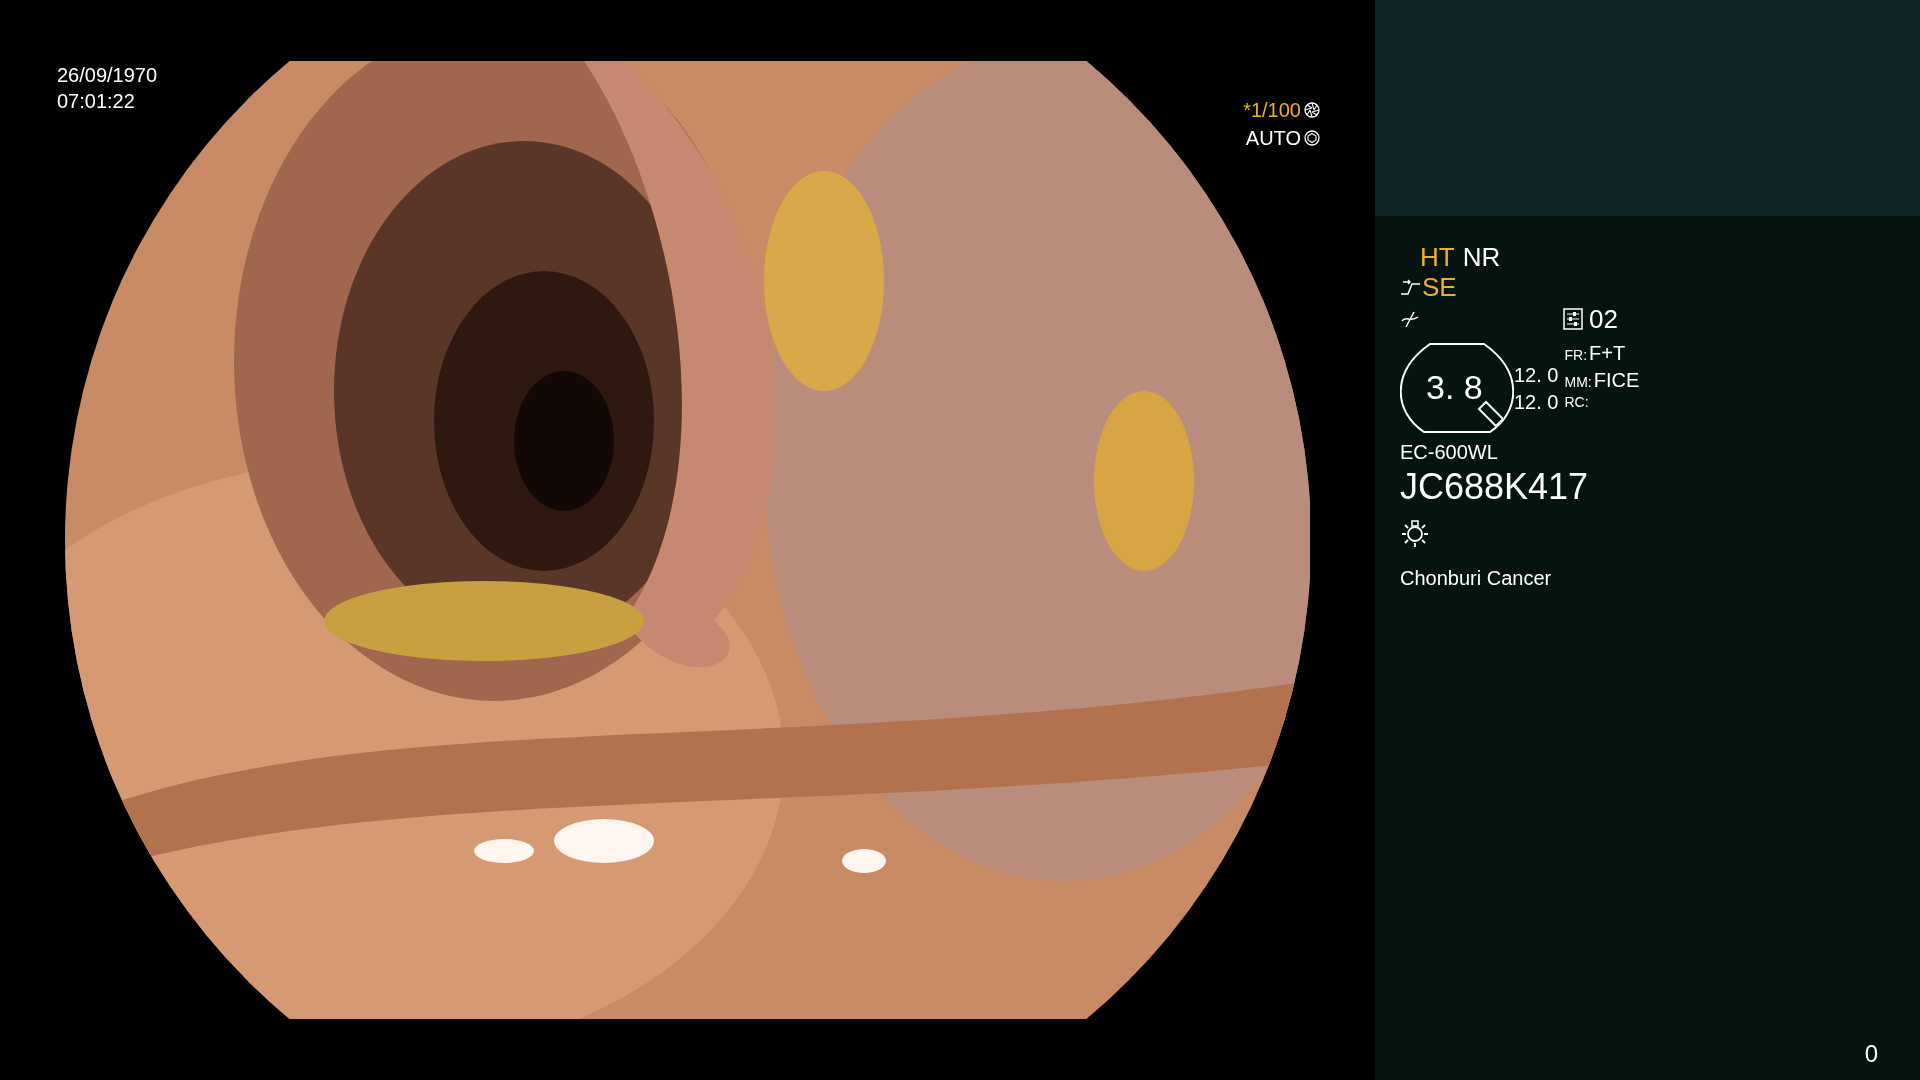 This screenshot has height=1080, width=1920. Describe the element at coordinates (1616, 380) in the screenshot. I see `setting-value: FICE` at that location.